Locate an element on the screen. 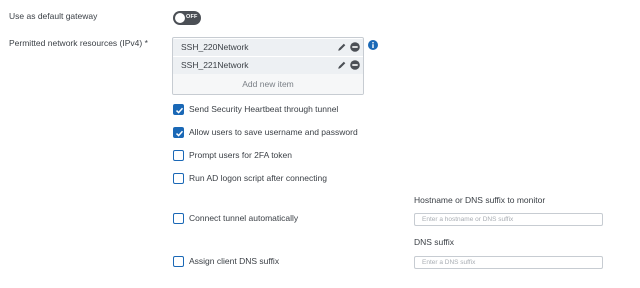 The height and width of the screenshot is (288, 640). hostname-monitor-label: Hostname or DNS suffix to monitor is located at coordinates (480, 200).